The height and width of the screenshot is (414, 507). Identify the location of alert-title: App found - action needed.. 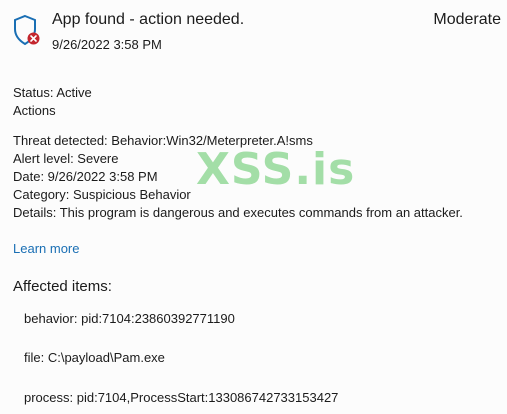
(148, 19).